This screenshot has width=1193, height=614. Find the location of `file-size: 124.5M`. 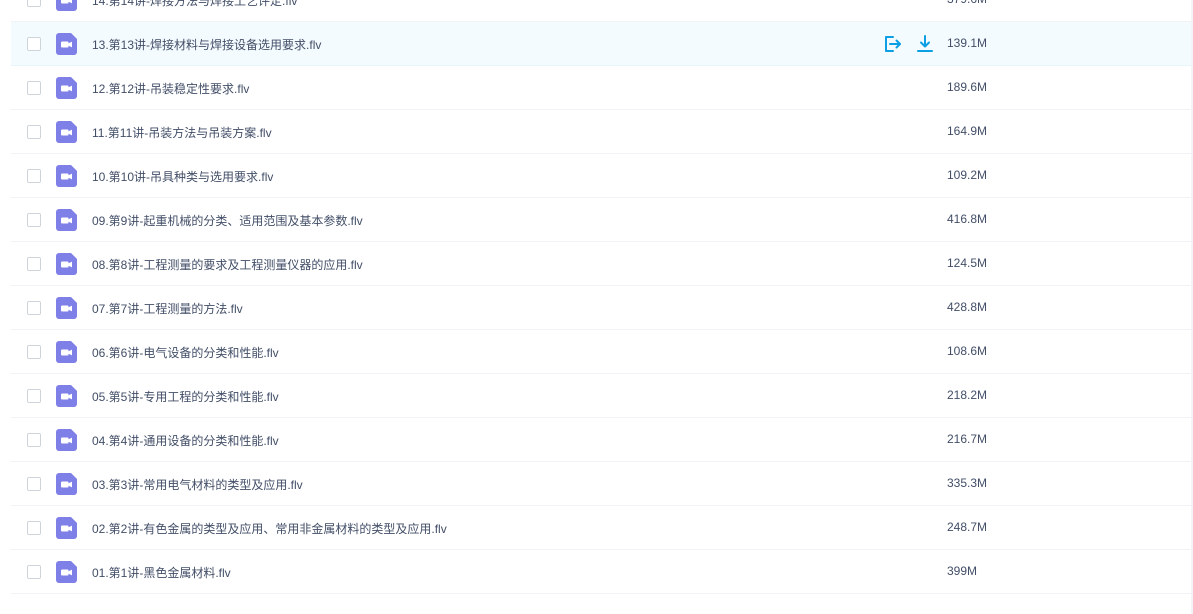

file-size: 124.5M is located at coordinates (967, 263).